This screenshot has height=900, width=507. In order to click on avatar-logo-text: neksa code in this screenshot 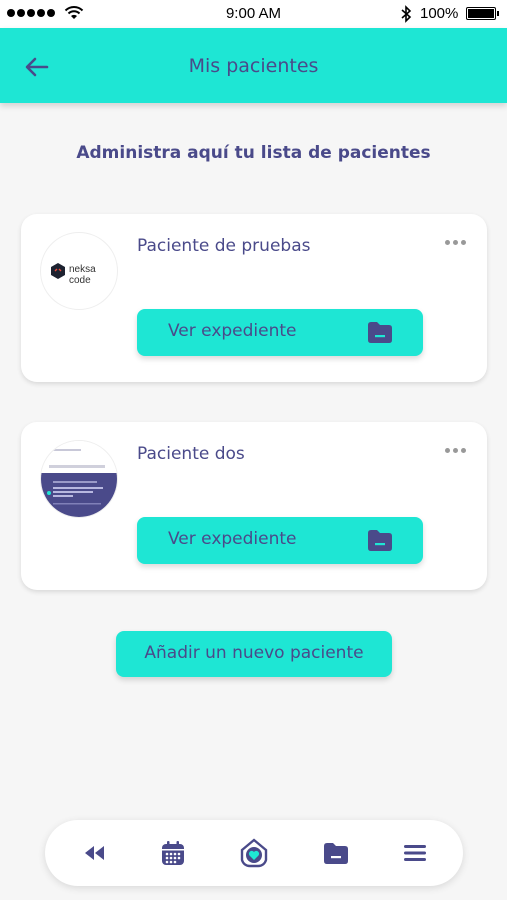, I will do `click(82, 275)`.